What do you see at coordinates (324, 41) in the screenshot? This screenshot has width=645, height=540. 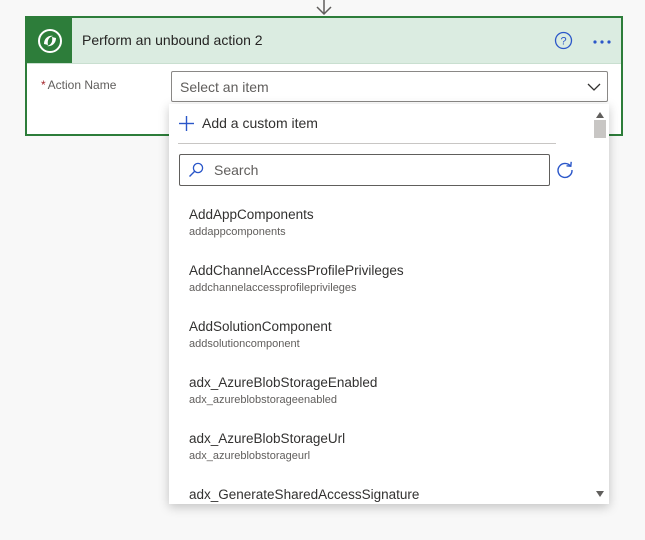 I see `card-header: Perform an unbound action 2 ?` at bounding box center [324, 41].